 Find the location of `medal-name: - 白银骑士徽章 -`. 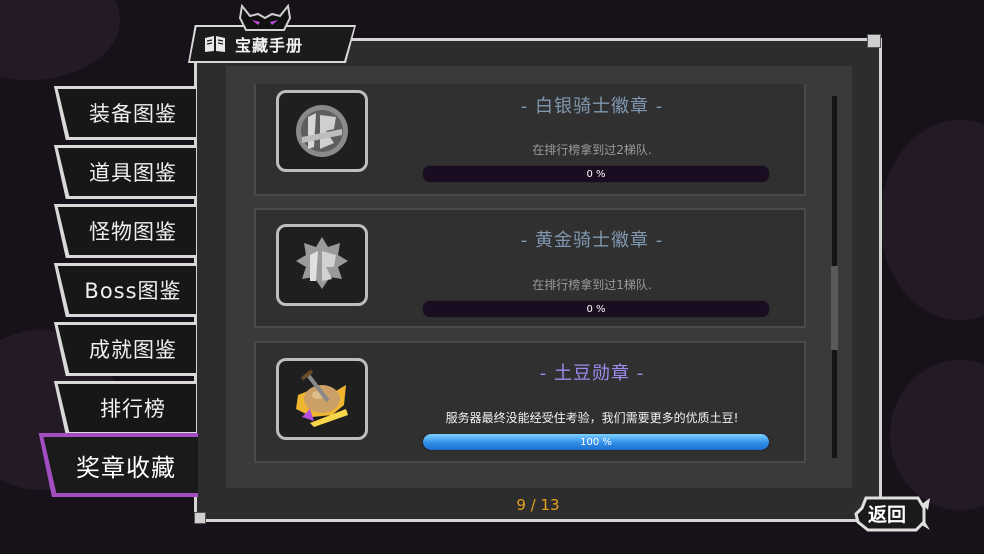

medal-name: - 白银骑士徽章 - is located at coordinates (592, 106).